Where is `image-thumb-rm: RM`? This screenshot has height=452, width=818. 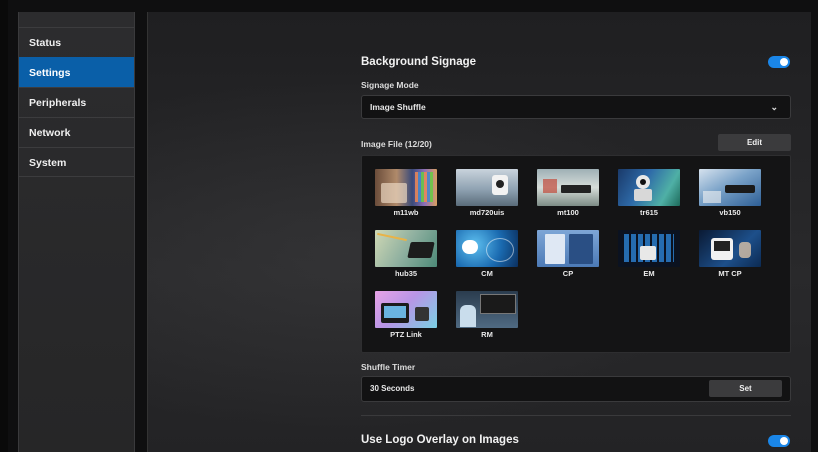 image-thumb-rm: RM is located at coordinates (487, 315).